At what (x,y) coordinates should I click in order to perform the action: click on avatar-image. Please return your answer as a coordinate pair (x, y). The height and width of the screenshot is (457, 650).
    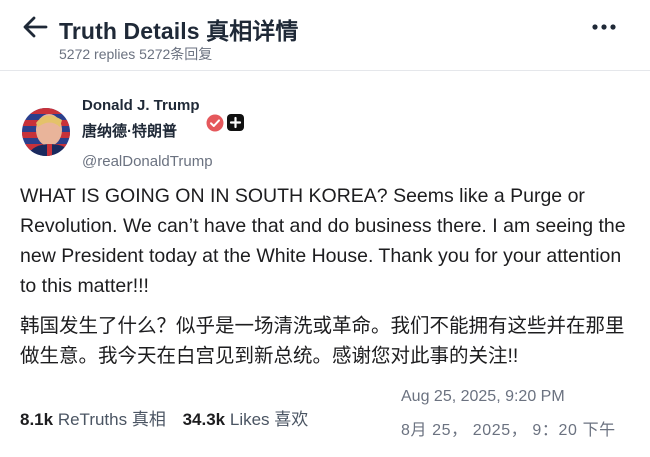
    Looking at the image, I should click on (46, 132).